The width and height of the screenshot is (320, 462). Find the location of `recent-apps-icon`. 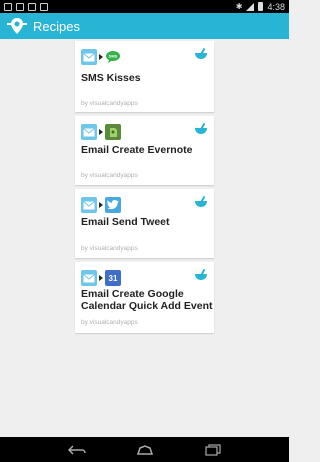

recent-apps-icon is located at coordinates (212, 449).